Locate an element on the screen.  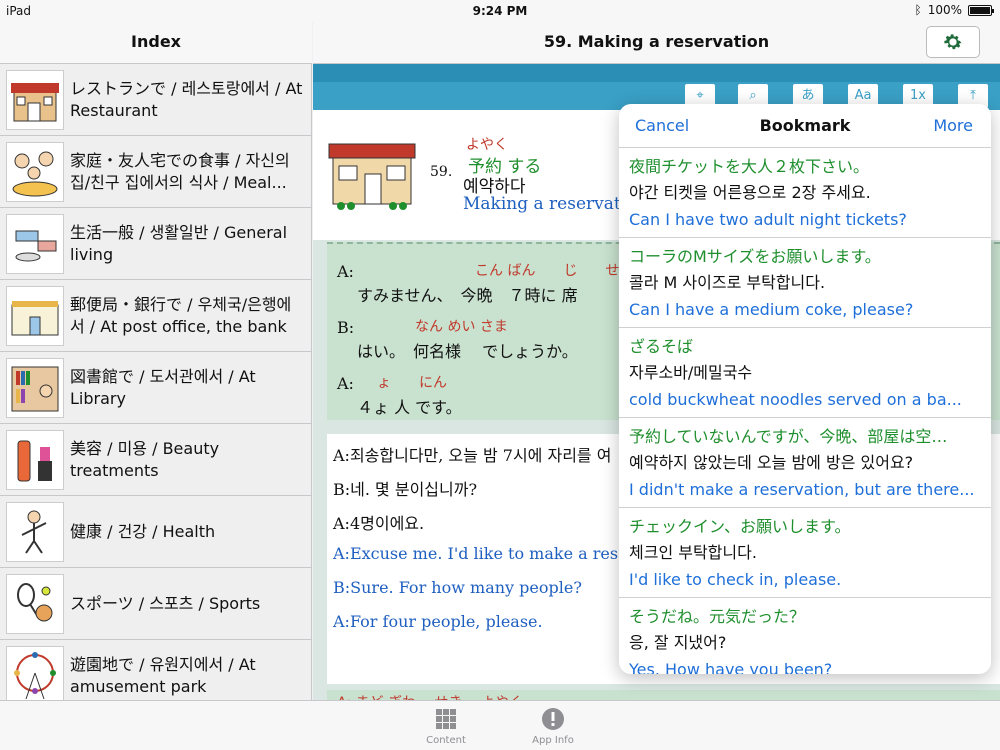
index-item-library: 図書館で / 도서관에서 / At Library is located at coordinates (155, 388).